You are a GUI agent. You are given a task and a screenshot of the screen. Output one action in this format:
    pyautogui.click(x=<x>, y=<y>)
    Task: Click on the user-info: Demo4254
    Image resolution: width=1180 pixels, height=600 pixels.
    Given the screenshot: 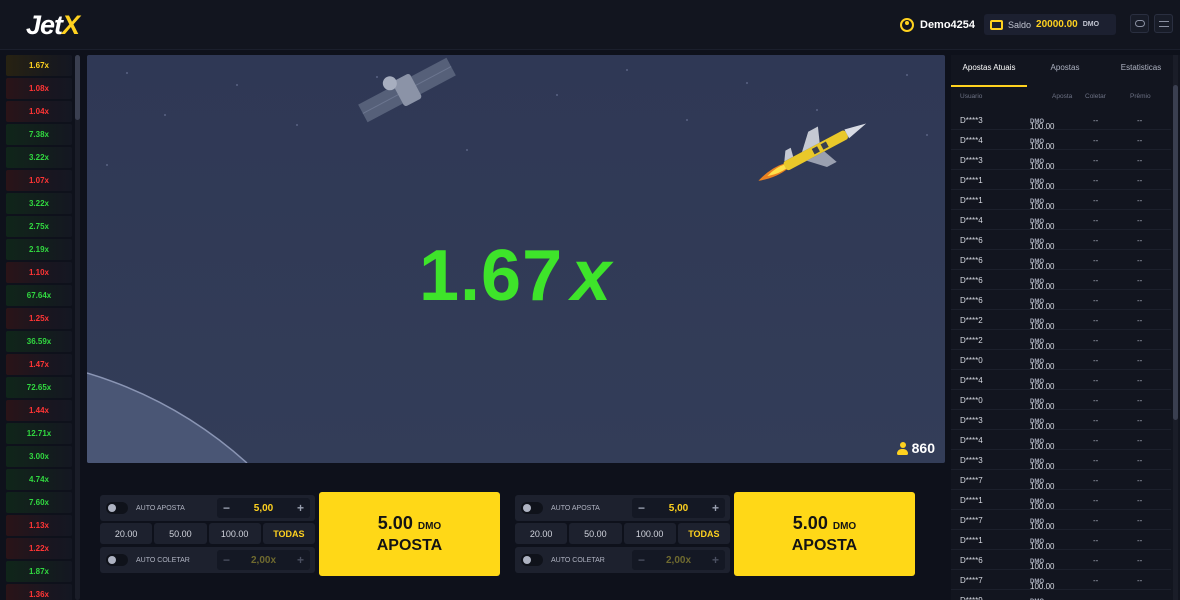 What is the action you would take?
    pyautogui.click(x=937, y=25)
    